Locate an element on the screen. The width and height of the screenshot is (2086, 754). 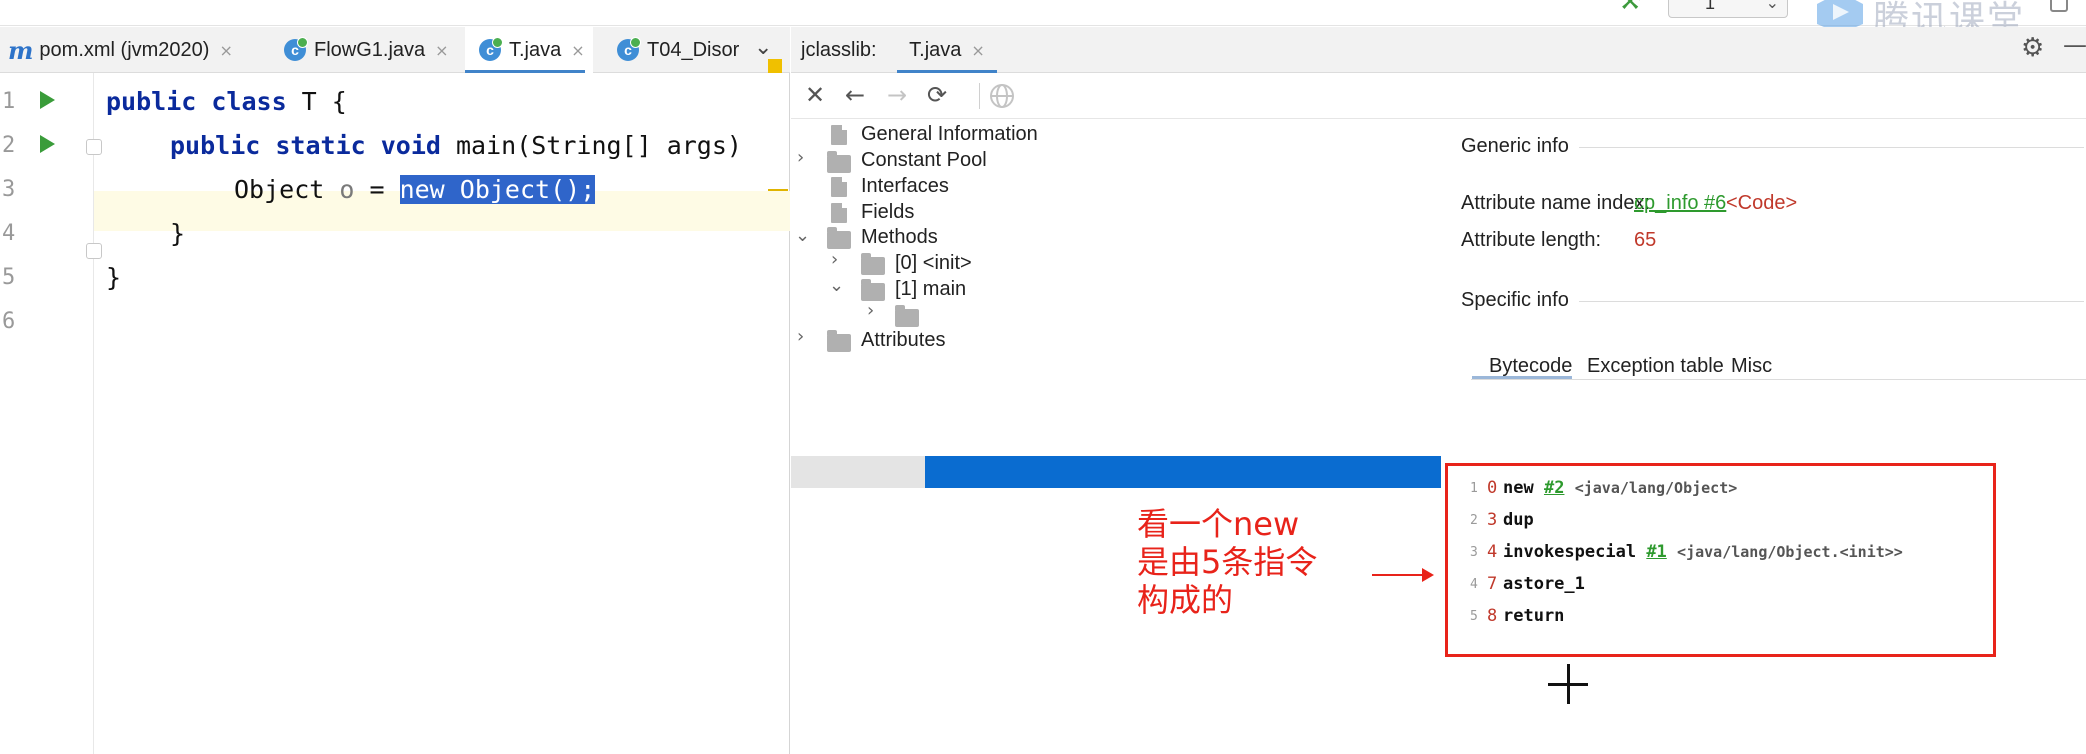
tab-t-java: c T.java × is located at coordinates (529, 50).